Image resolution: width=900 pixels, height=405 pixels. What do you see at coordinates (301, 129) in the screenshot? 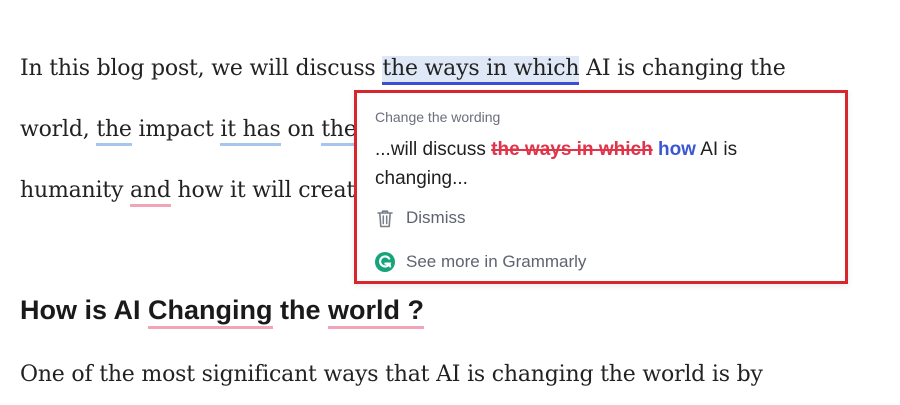
I see `text-segment: on` at bounding box center [301, 129].